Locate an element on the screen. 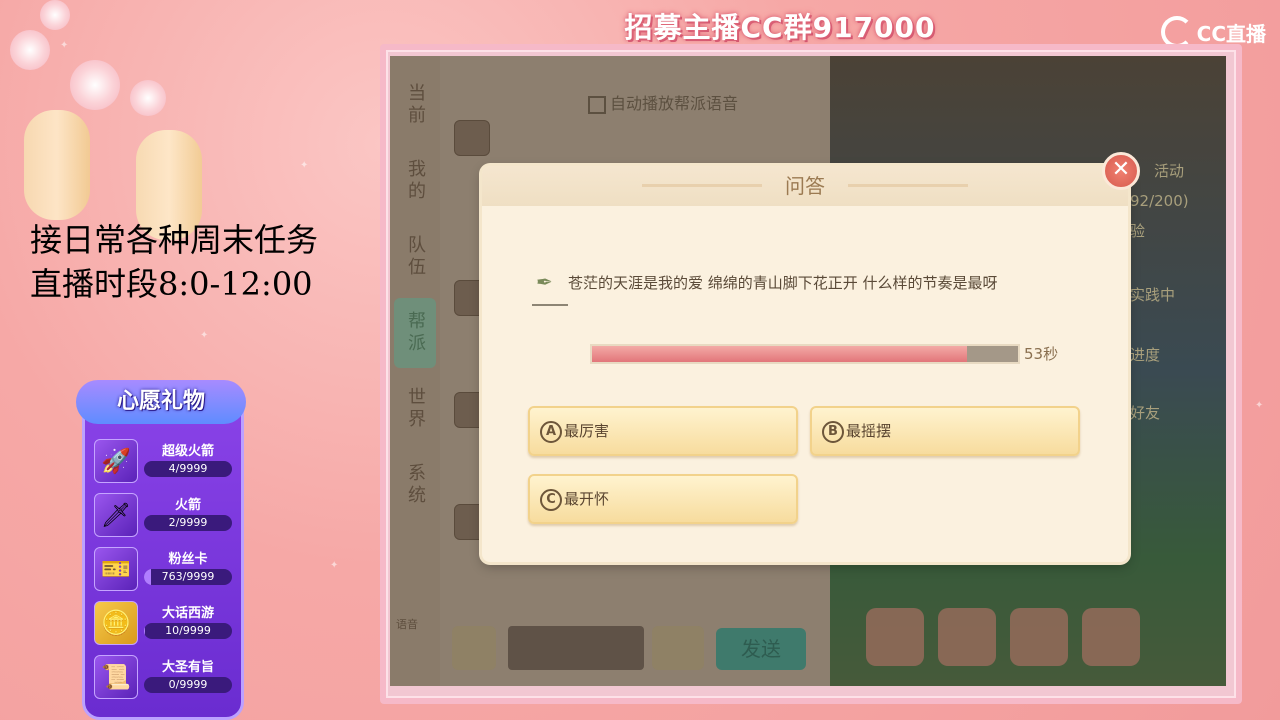  stream-info: 接日常各种周末任务 直播时段8:0-12:00 is located at coordinates (200, 262).